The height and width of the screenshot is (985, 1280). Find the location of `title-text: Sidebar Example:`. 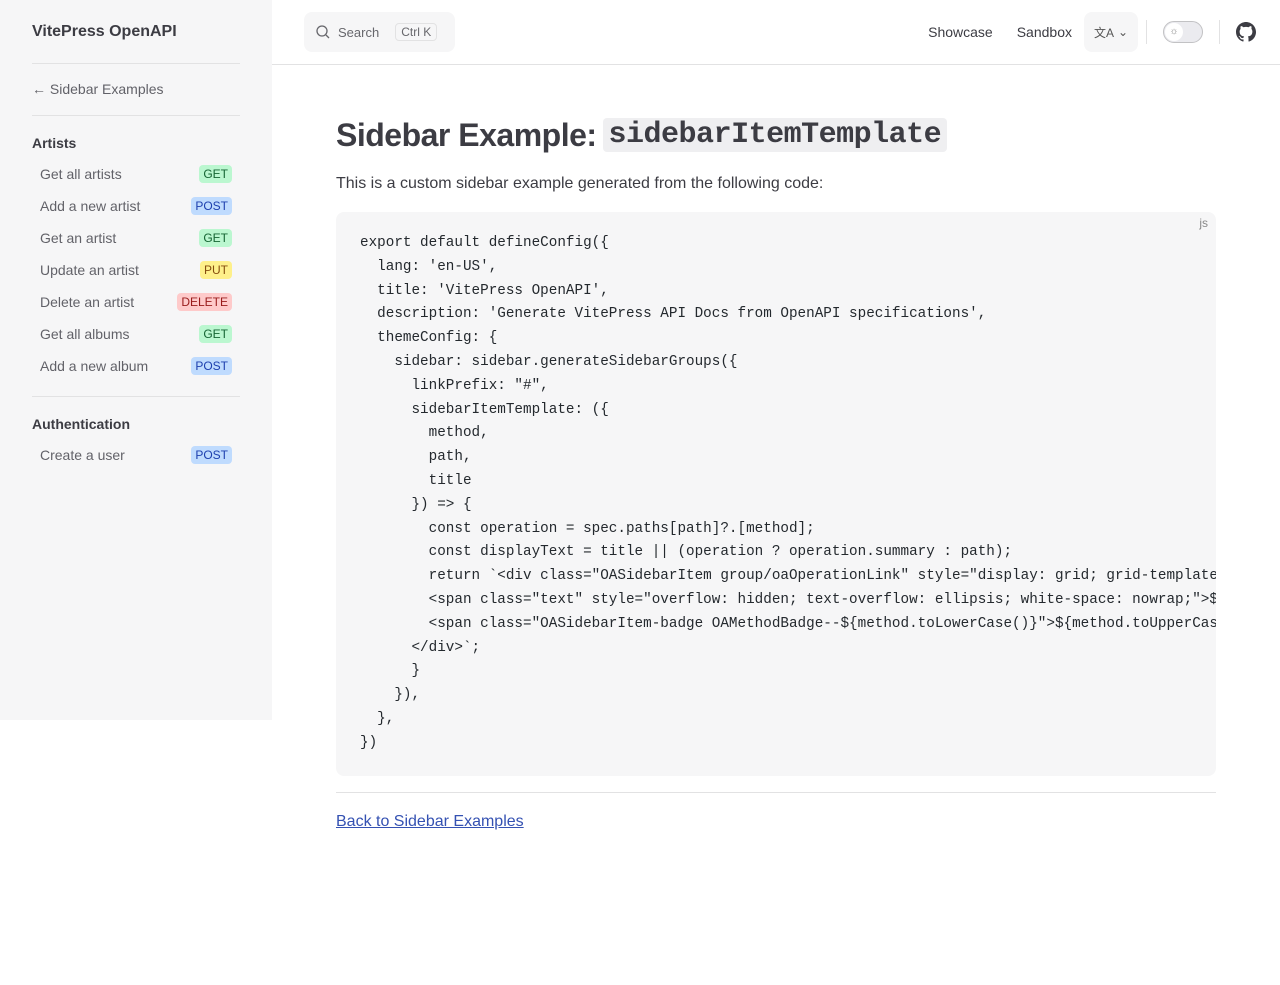

title-text: Sidebar Example: is located at coordinates (466, 134).